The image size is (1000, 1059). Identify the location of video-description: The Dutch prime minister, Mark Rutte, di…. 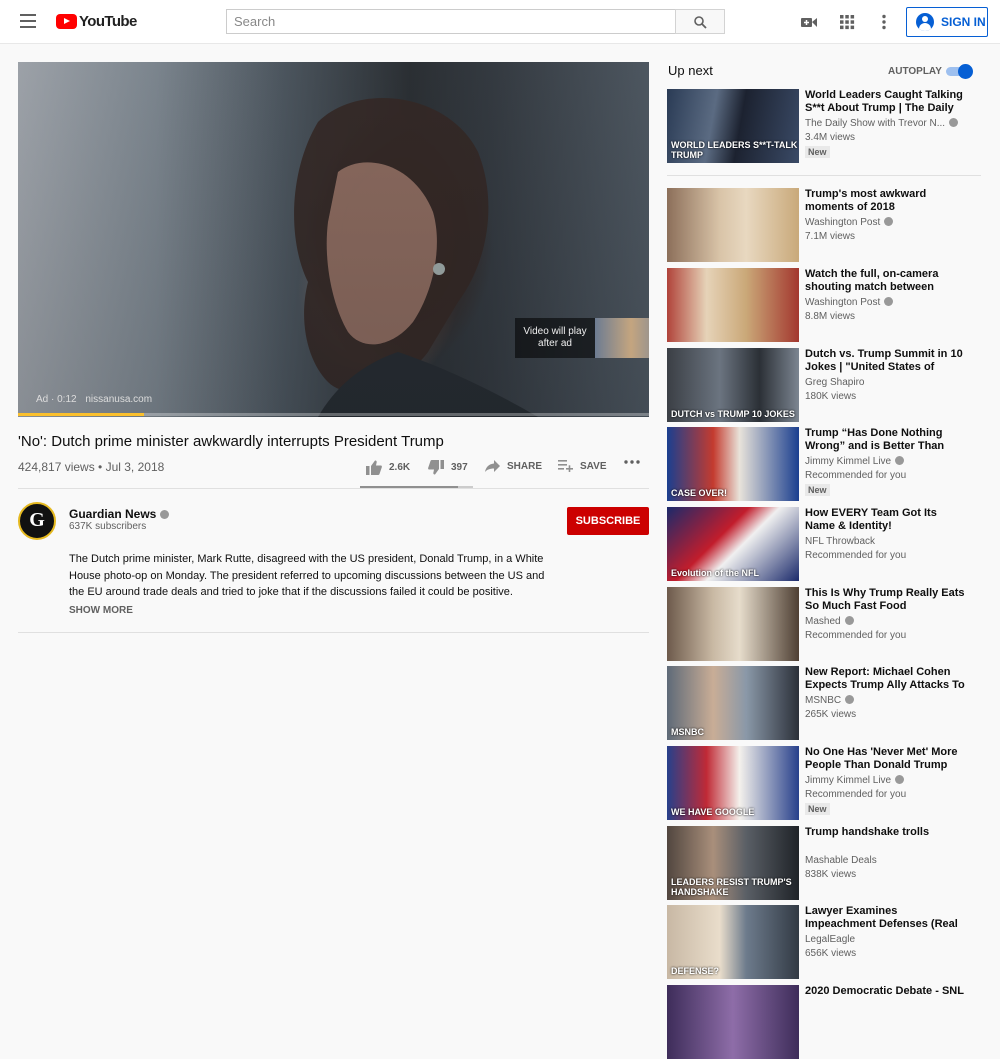
(307, 575).